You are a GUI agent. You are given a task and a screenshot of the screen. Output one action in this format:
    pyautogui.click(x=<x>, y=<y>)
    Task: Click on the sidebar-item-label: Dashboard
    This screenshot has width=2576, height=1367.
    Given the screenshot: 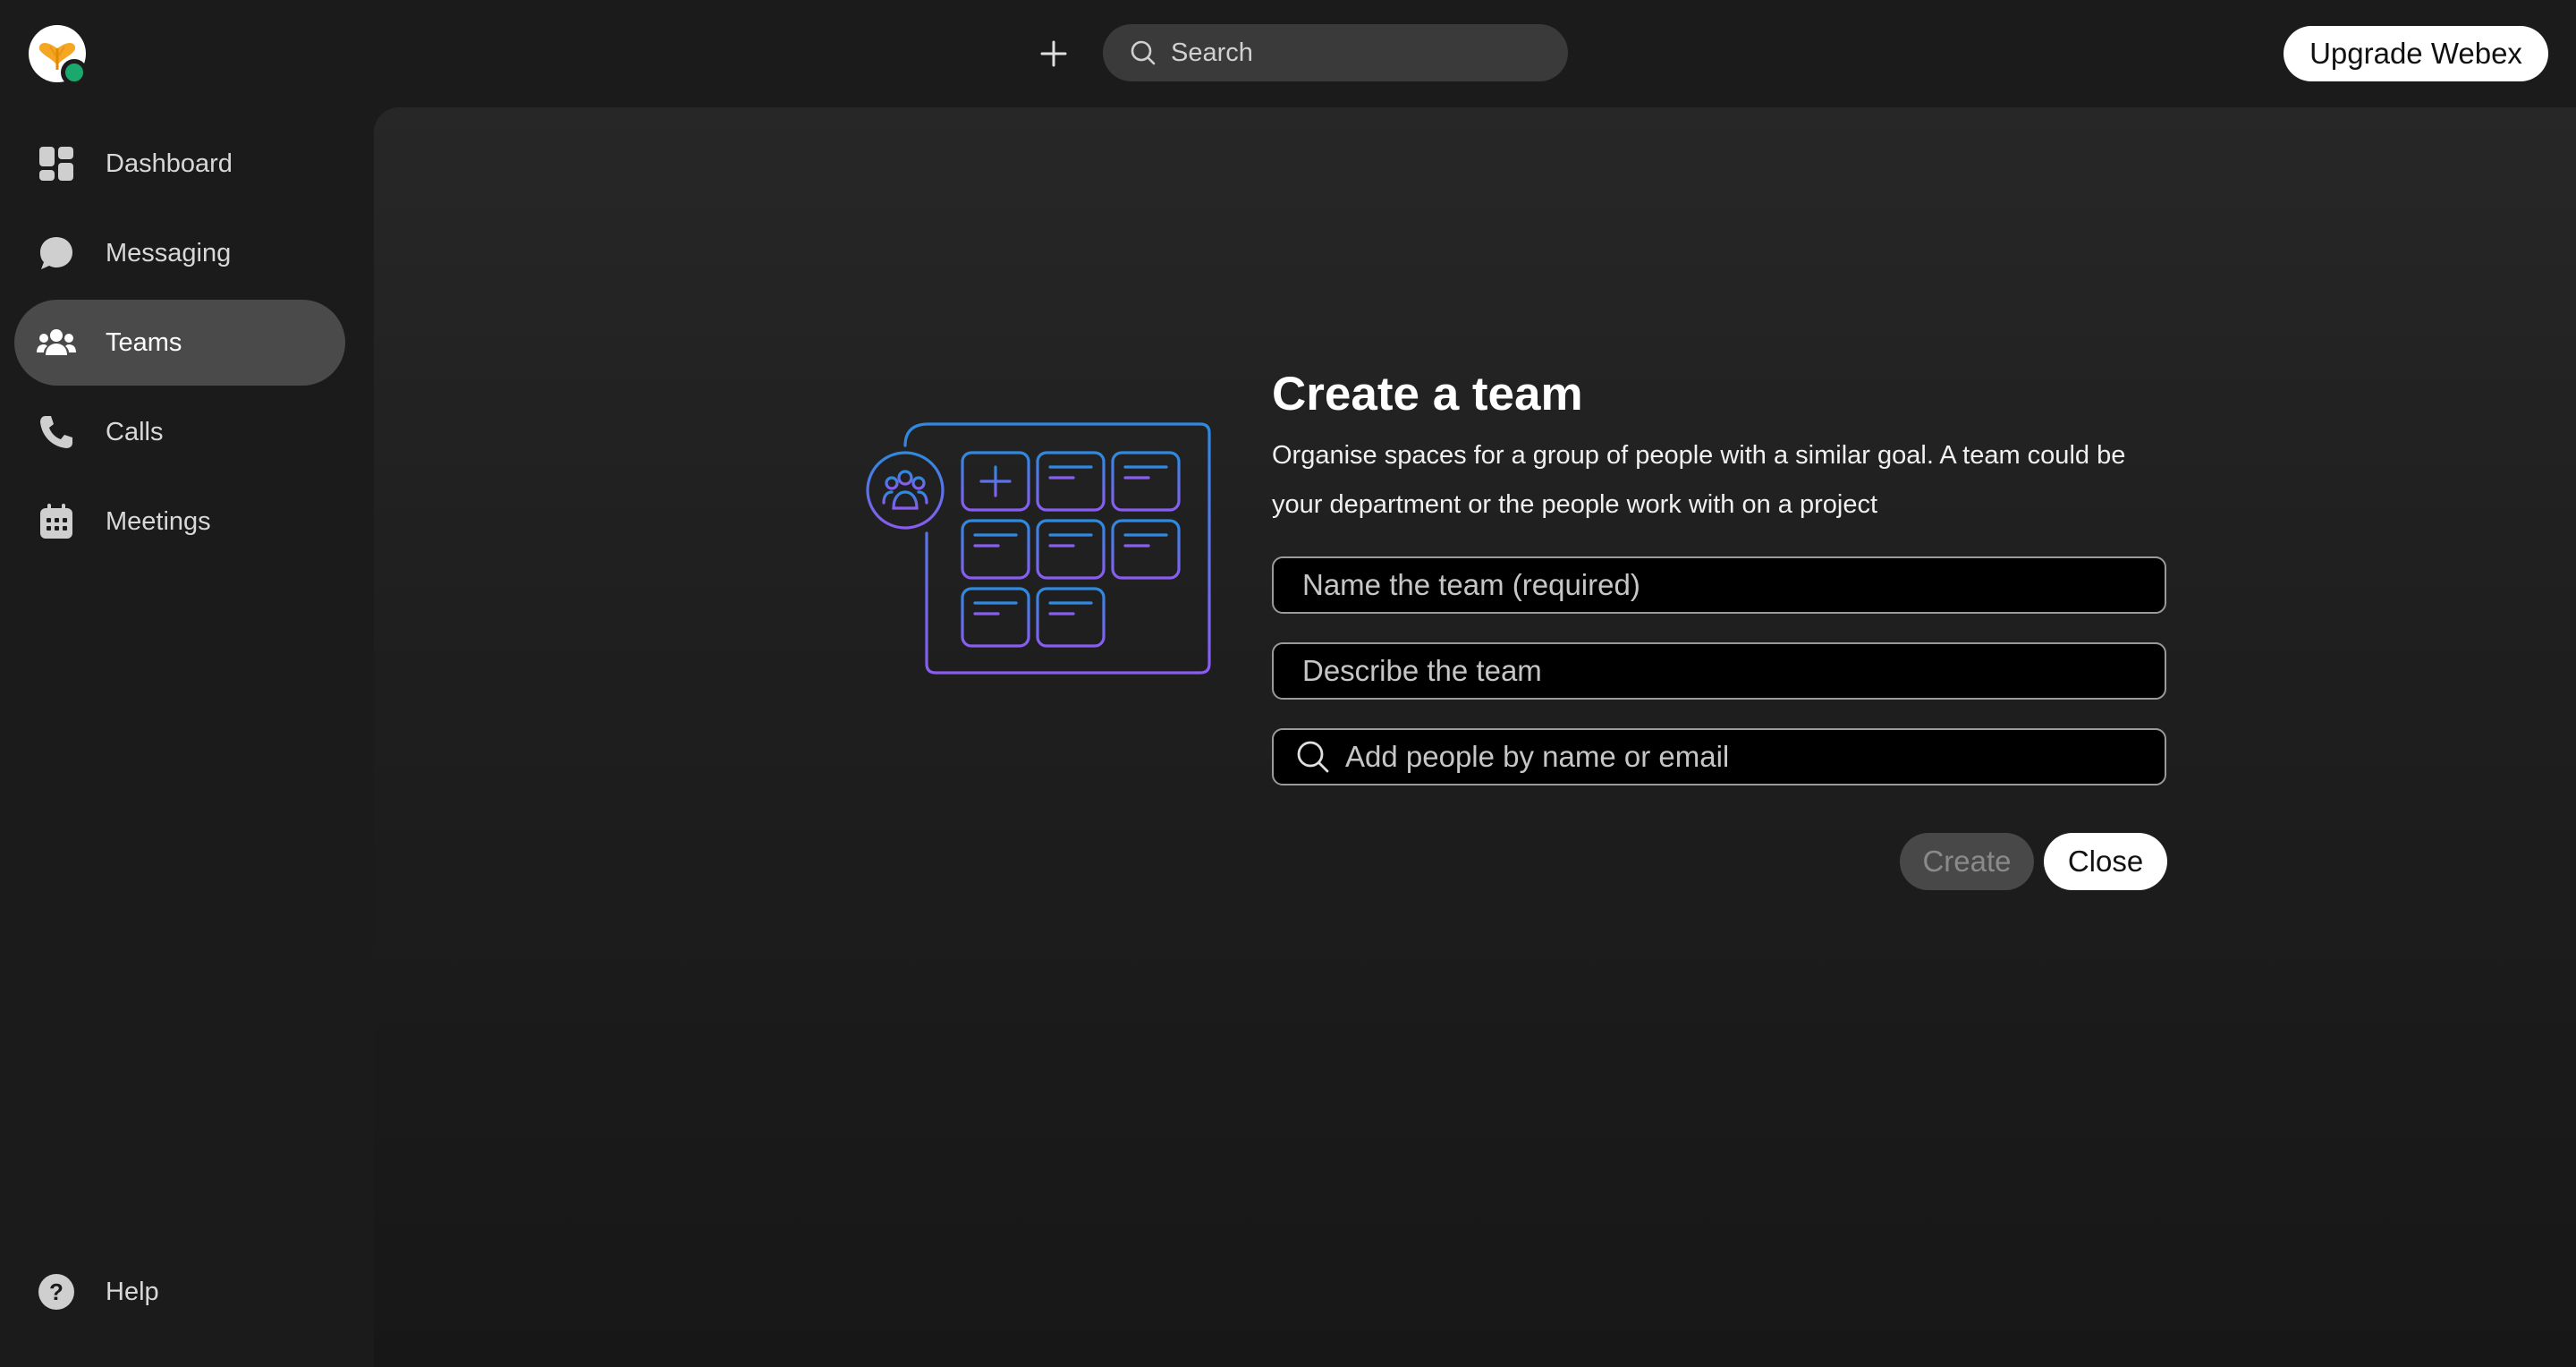 What is the action you would take?
    pyautogui.click(x=169, y=163)
    